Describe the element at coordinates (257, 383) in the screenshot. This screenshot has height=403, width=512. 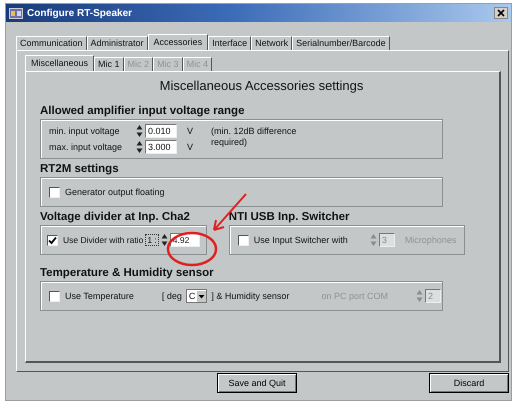
I see `save-and-quit-button: Save and Quit` at that location.